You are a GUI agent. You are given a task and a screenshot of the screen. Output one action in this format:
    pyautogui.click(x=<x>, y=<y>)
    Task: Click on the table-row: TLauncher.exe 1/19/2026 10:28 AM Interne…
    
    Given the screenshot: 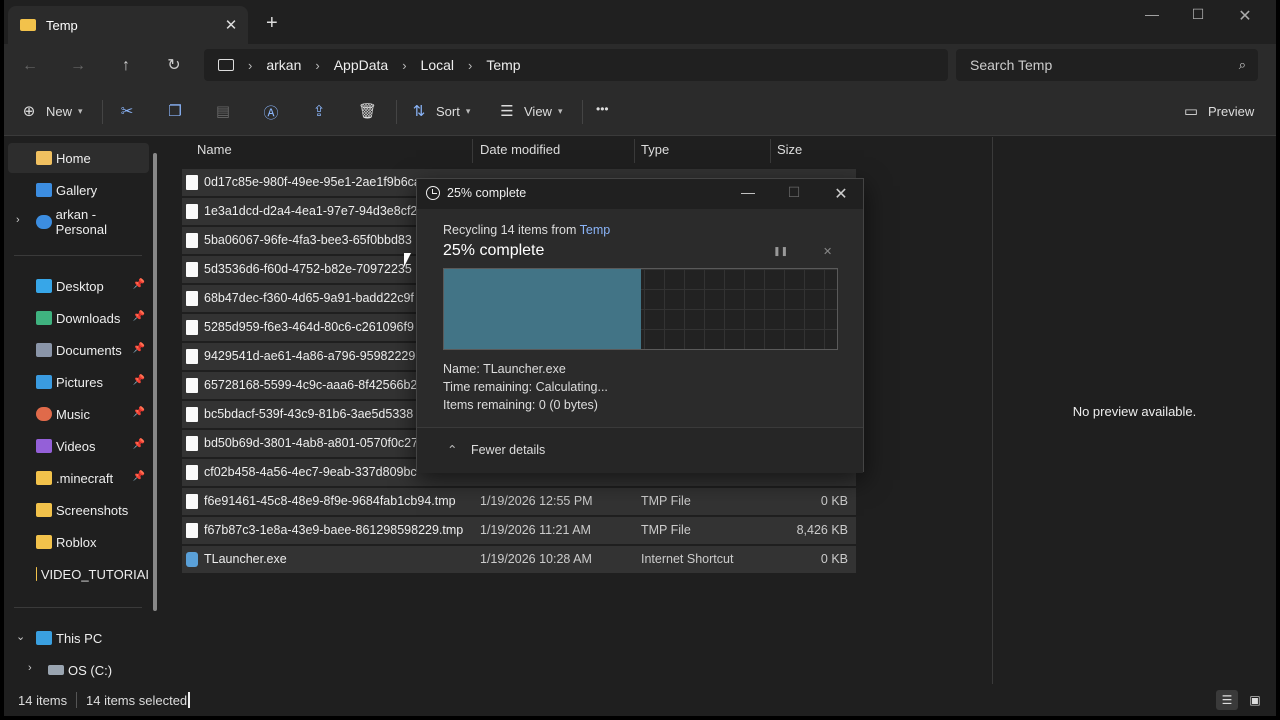 What is the action you would take?
    pyautogui.click(x=519, y=560)
    